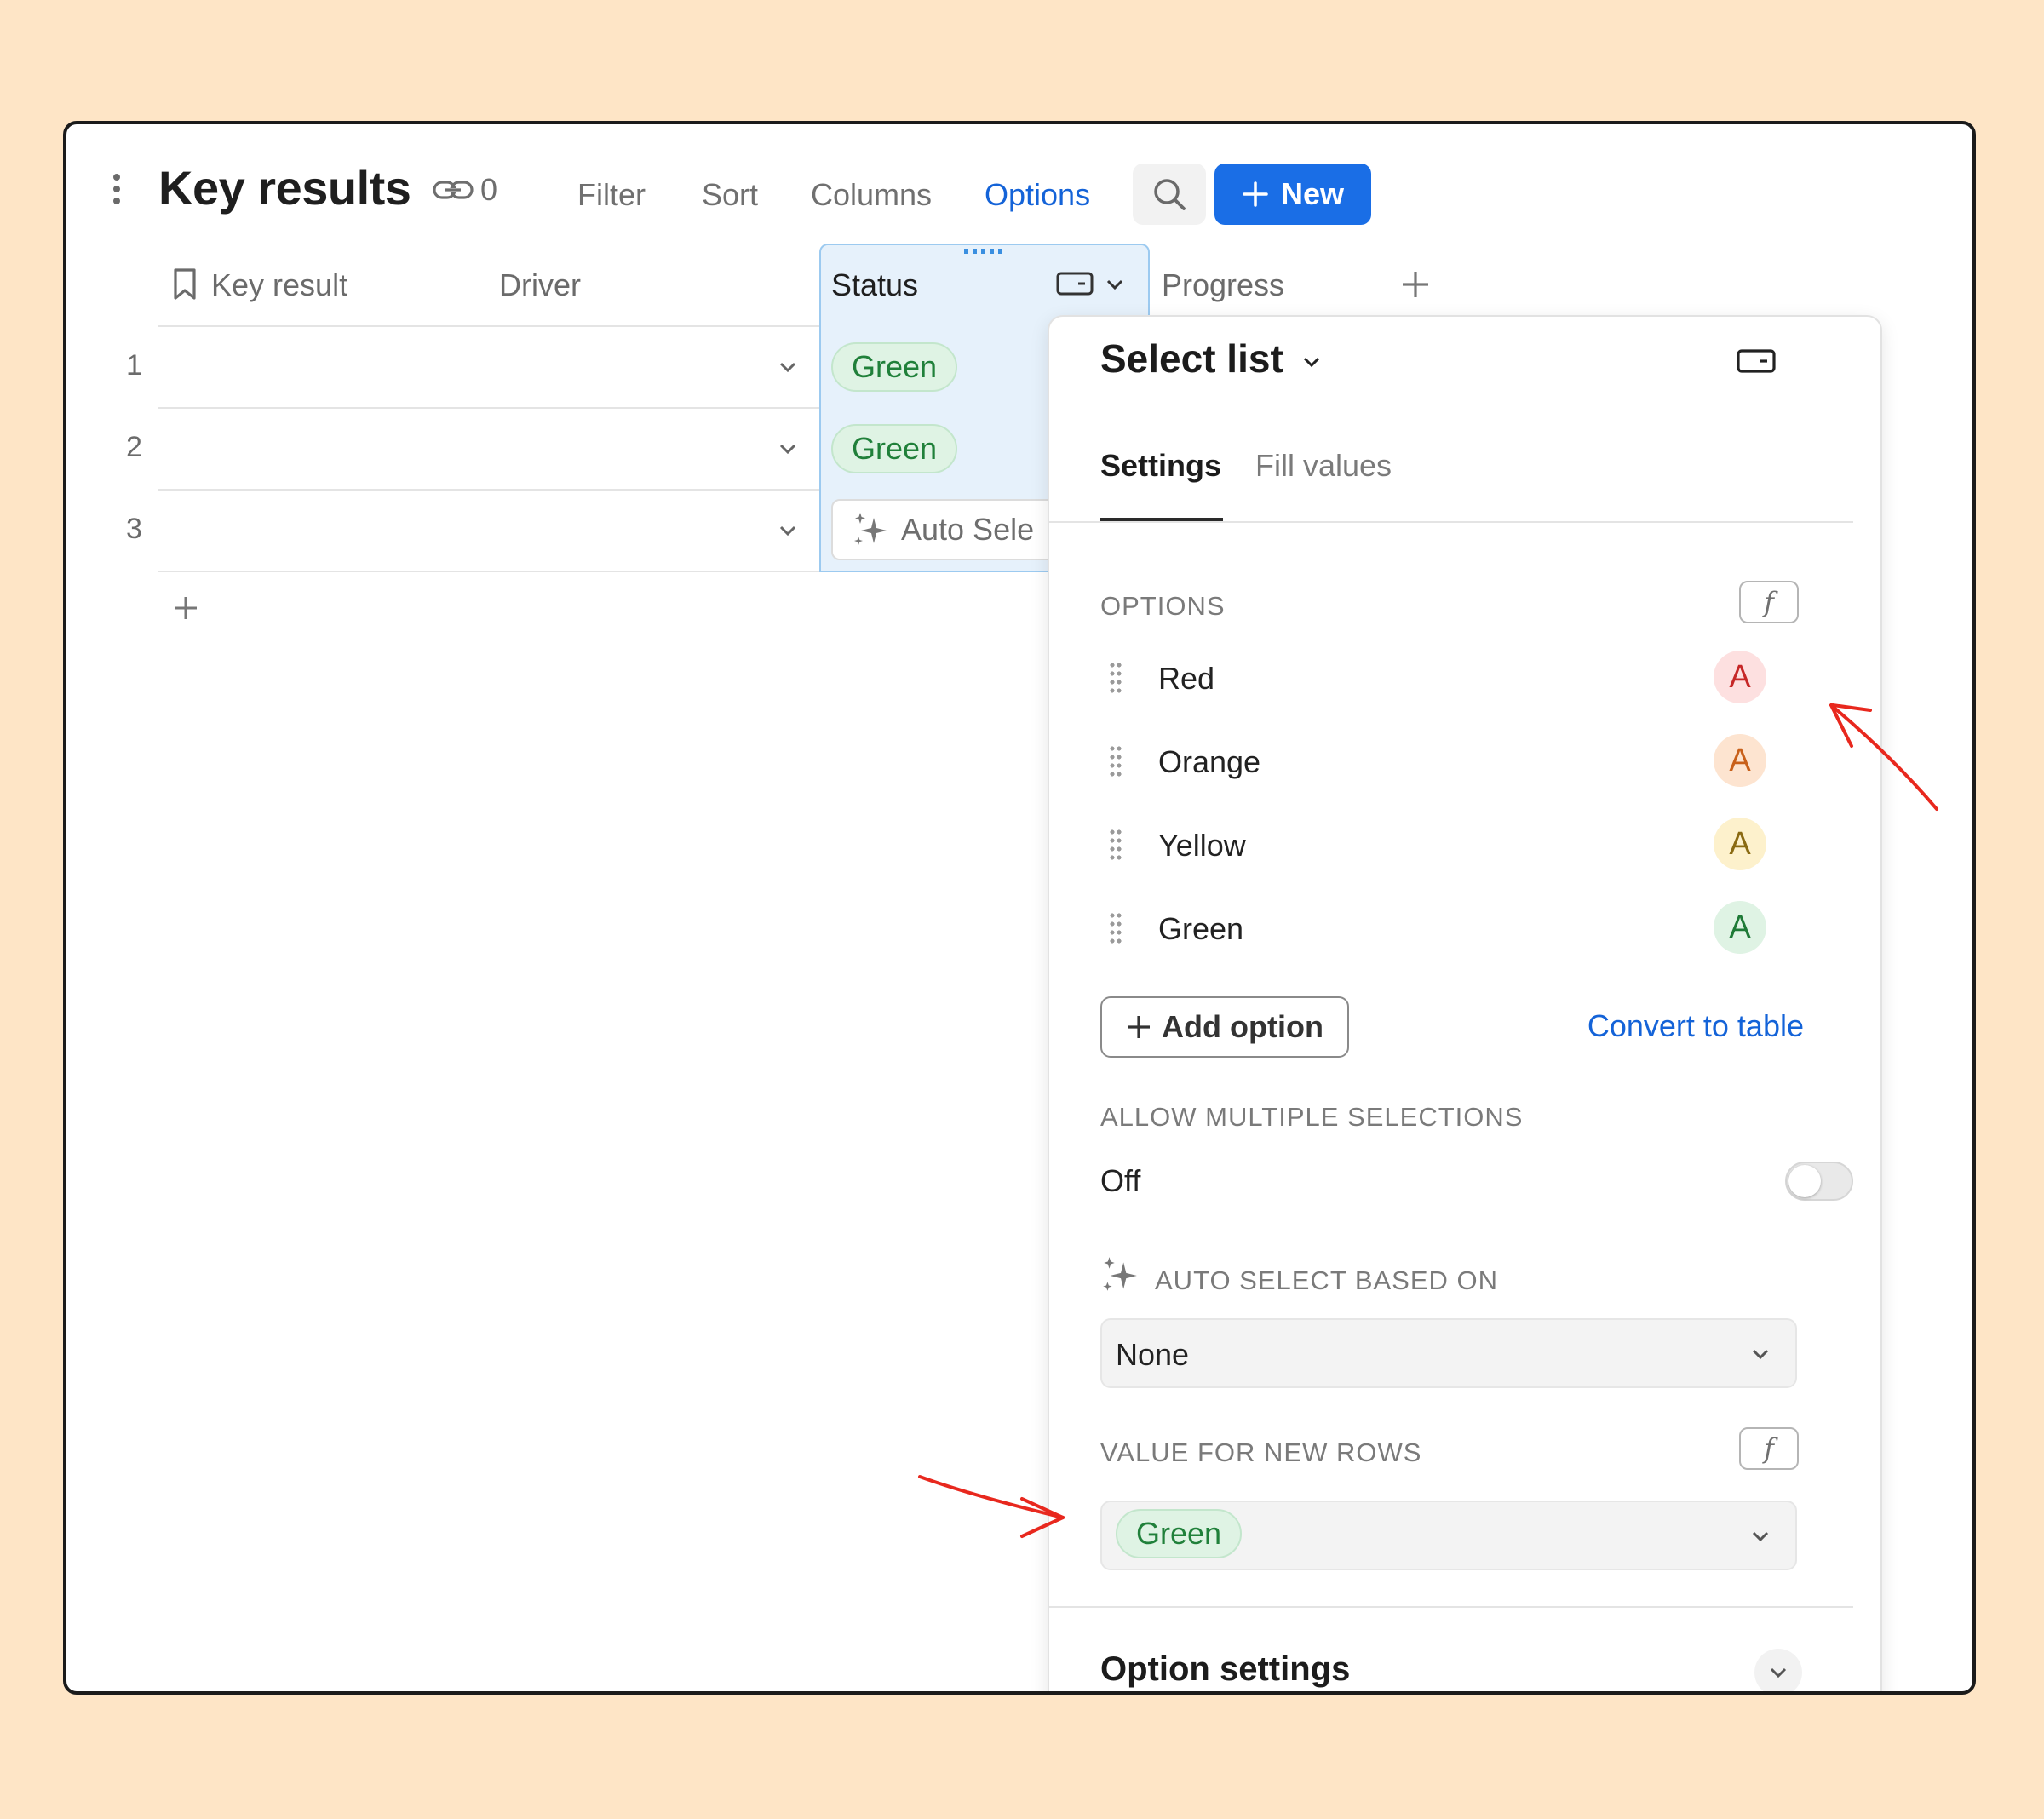 The height and width of the screenshot is (1819, 2044). I want to click on link-icon, so click(453, 190).